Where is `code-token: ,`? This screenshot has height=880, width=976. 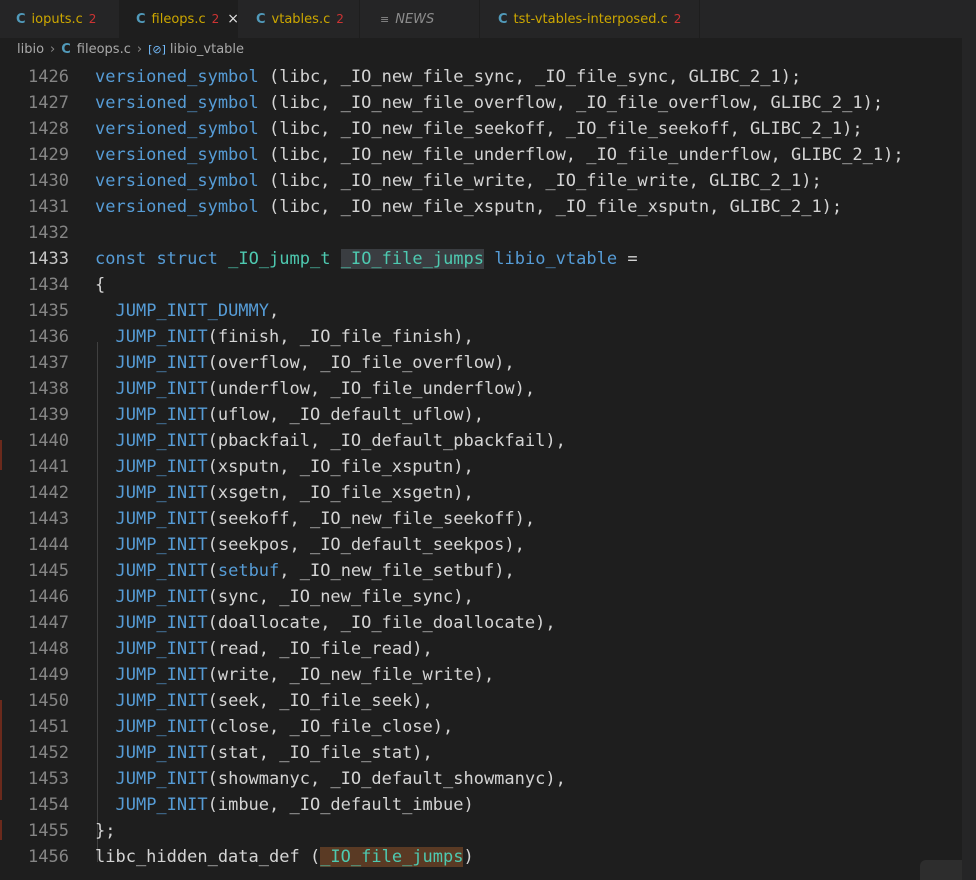
code-token: , is located at coordinates (274, 311).